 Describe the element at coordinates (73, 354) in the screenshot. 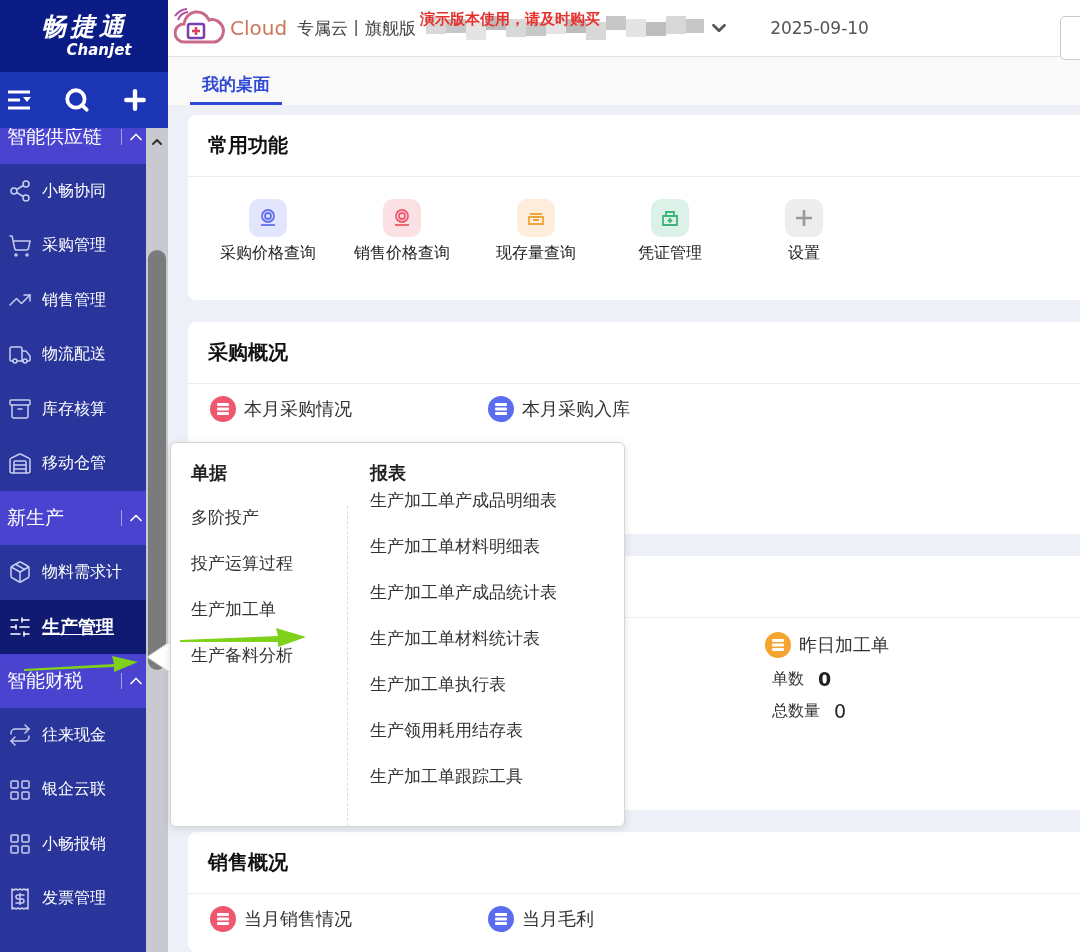

I see `sidebar-item: 物流配送` at that location.